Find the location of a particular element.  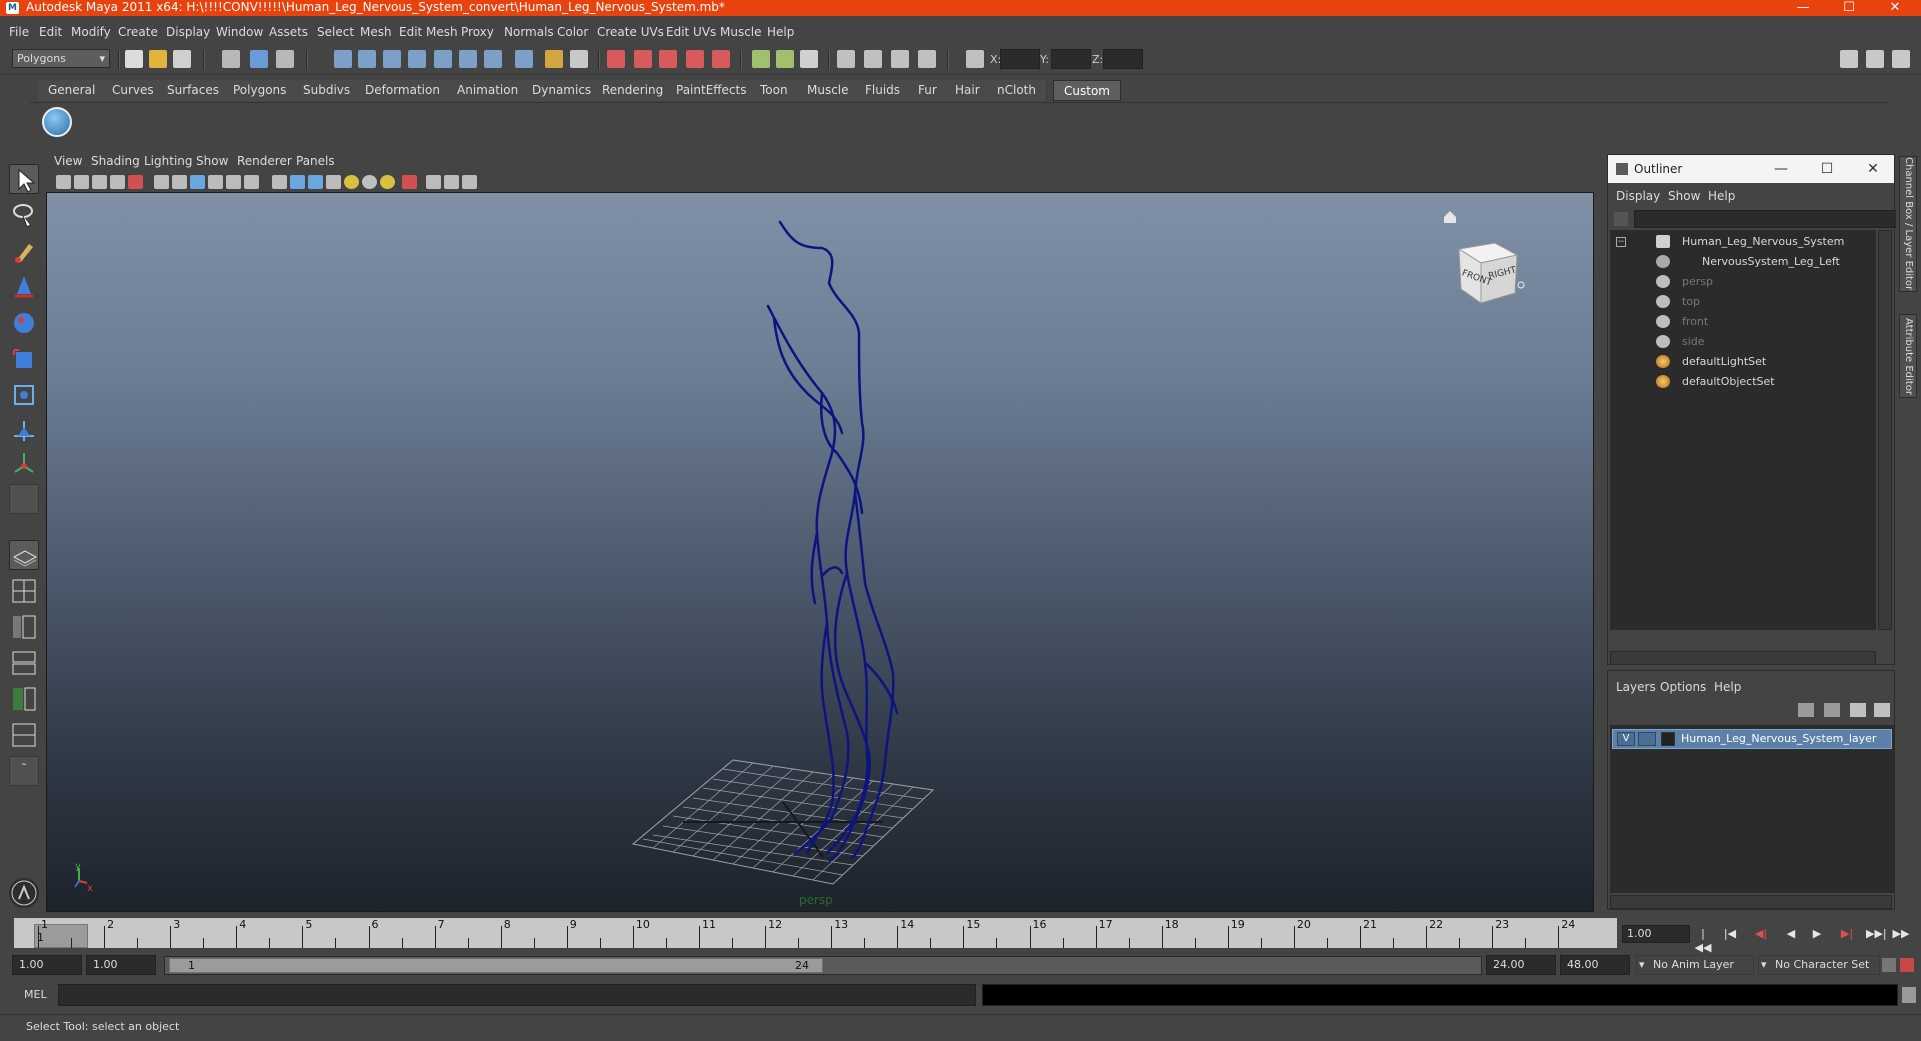

layer-visibility-toggle: V is located at coordinates (1626, 739).